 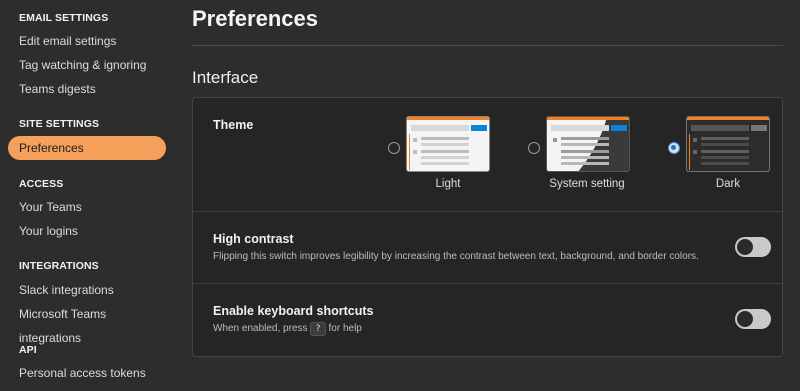 What do you see at coordinates (87, 290) in the screenshot?
I see `sidebar-item-slack-integrations: Slack integrations` at bounding box center [87, 290].